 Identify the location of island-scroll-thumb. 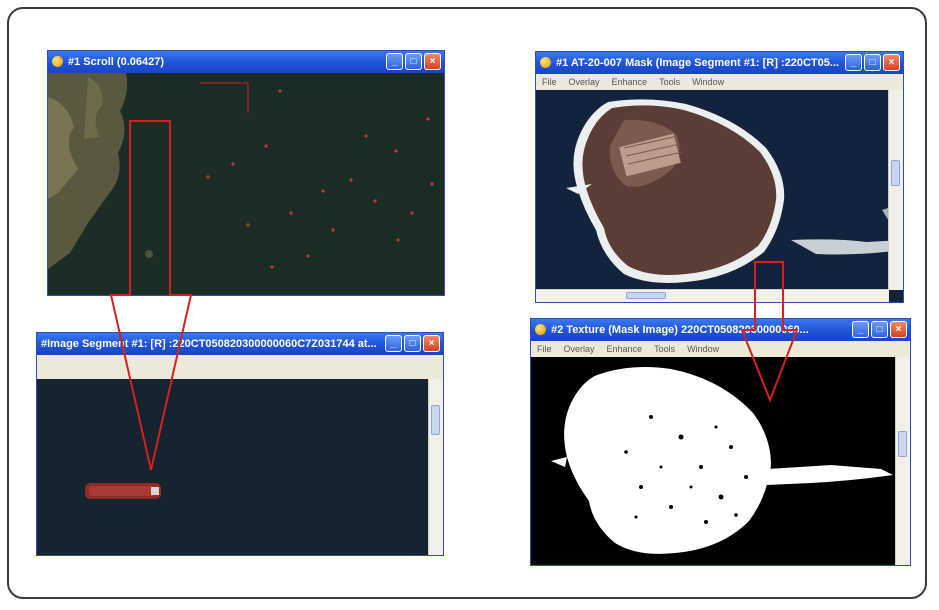
(895, 173).